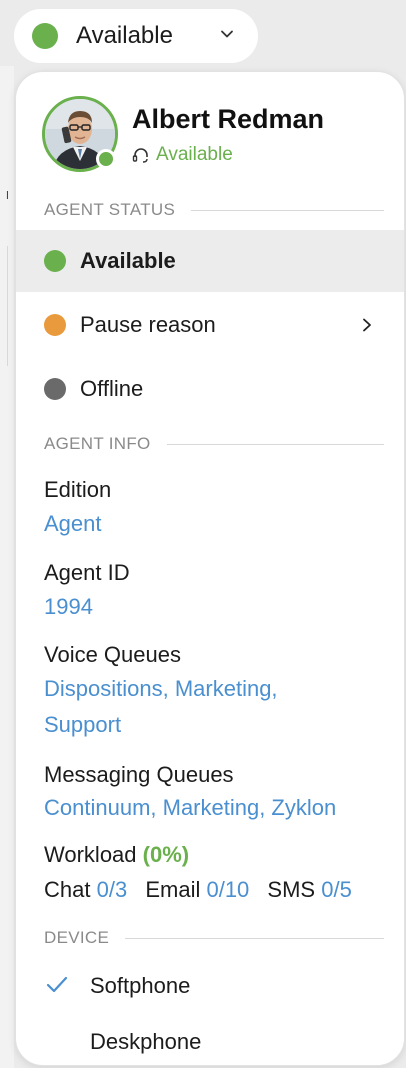 This screenshot has height=1068, width=406. I want to click on agent-current-status: Available, so click(182, 155).